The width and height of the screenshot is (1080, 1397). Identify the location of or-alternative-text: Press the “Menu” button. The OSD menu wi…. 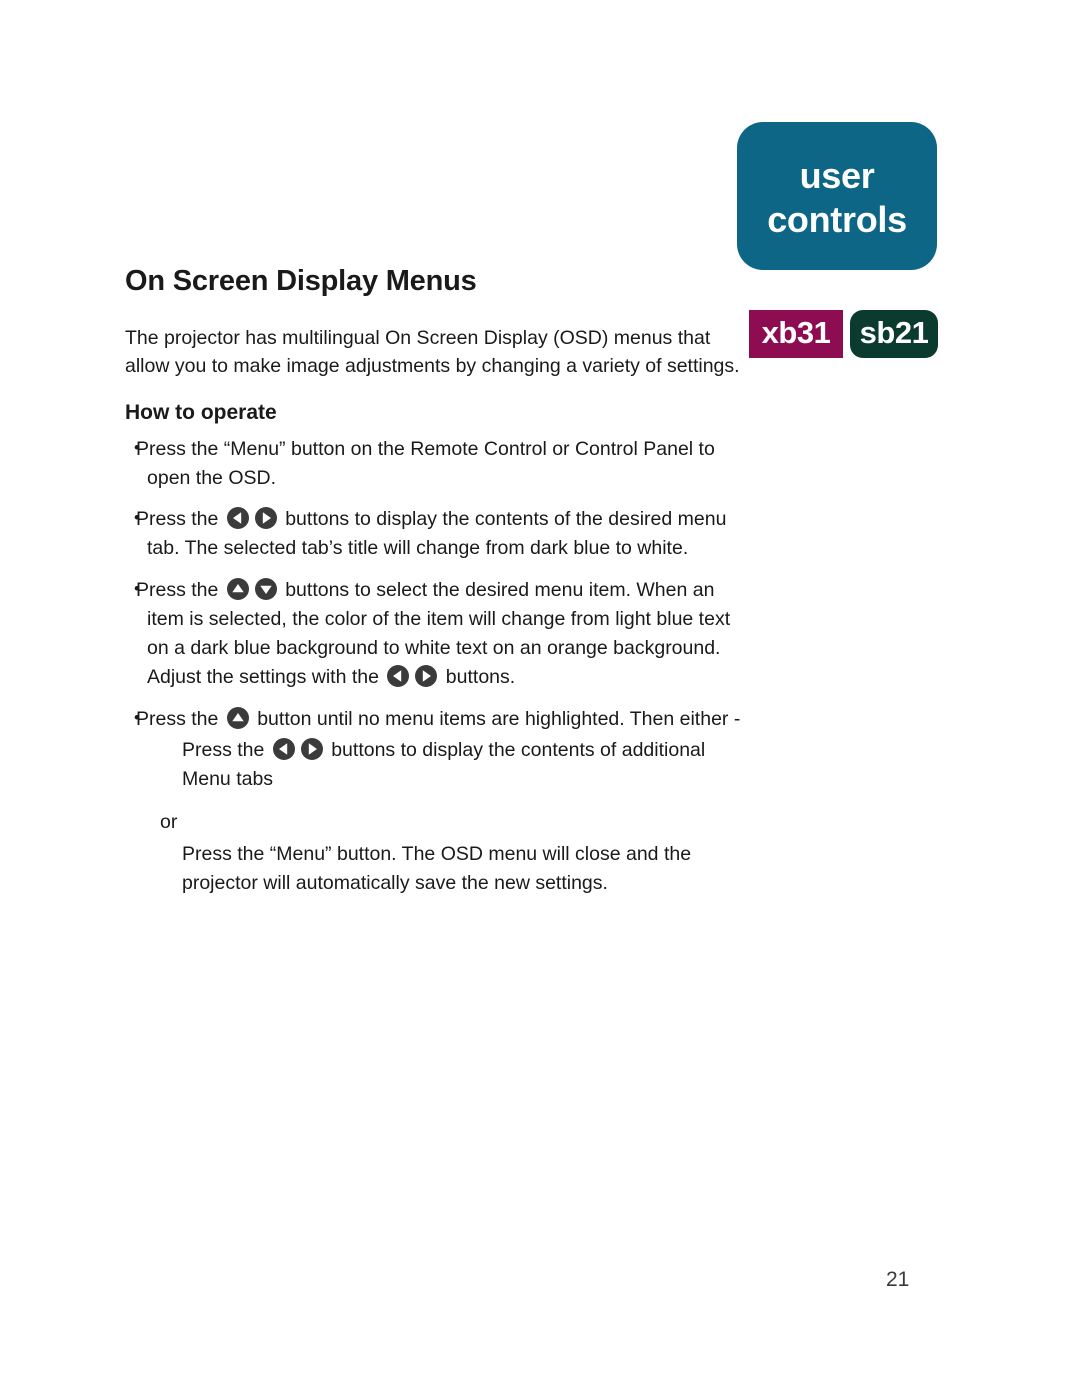
(437, 868).